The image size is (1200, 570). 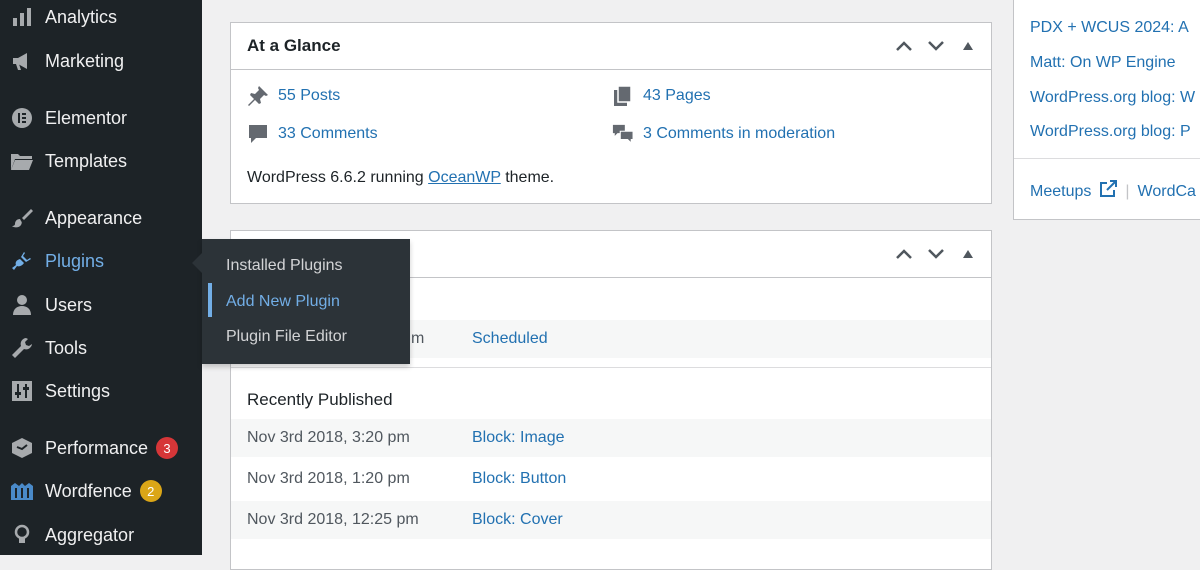 I want to click on scheduled-post-link: Scheduled, so click(x=510, y=339).